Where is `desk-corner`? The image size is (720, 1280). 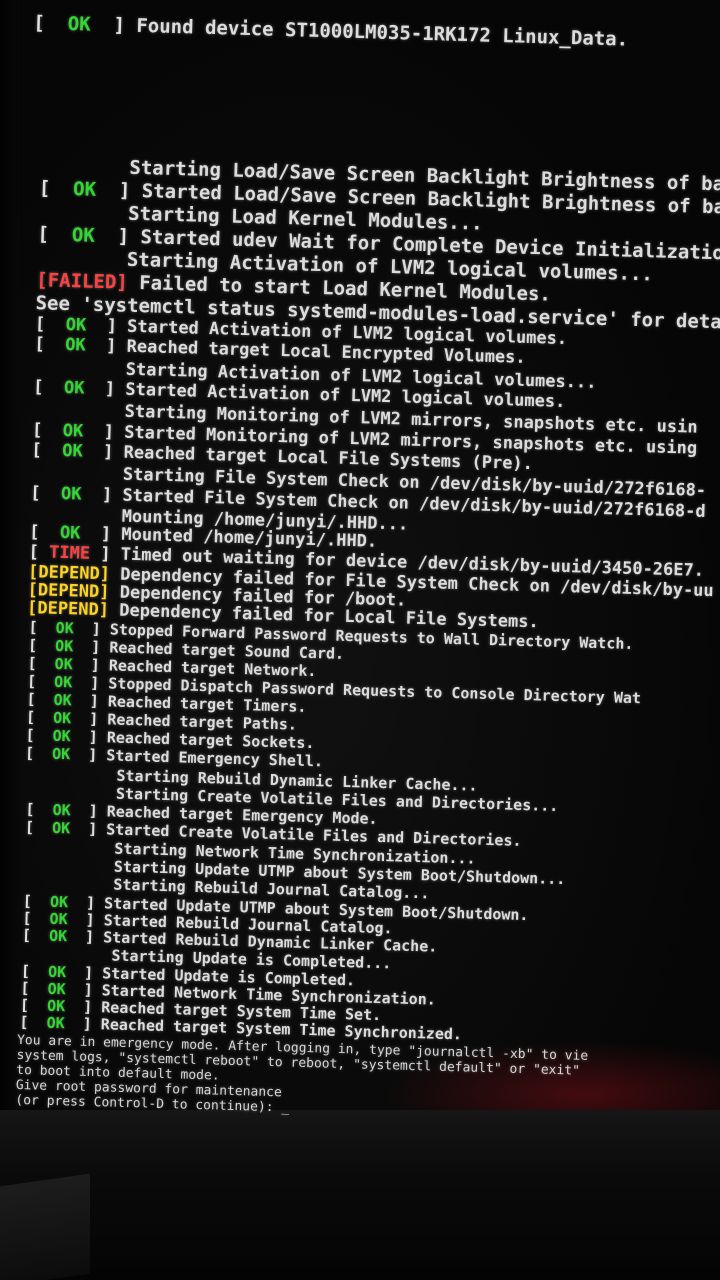
desk-corner is located at coordinates (45, 1226).